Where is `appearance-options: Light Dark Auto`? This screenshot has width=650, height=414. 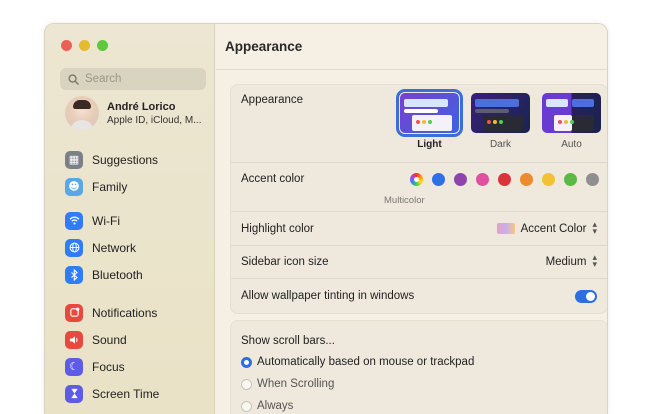 appearance-options: Light Dark Auto is located at coordinates (498, 119).